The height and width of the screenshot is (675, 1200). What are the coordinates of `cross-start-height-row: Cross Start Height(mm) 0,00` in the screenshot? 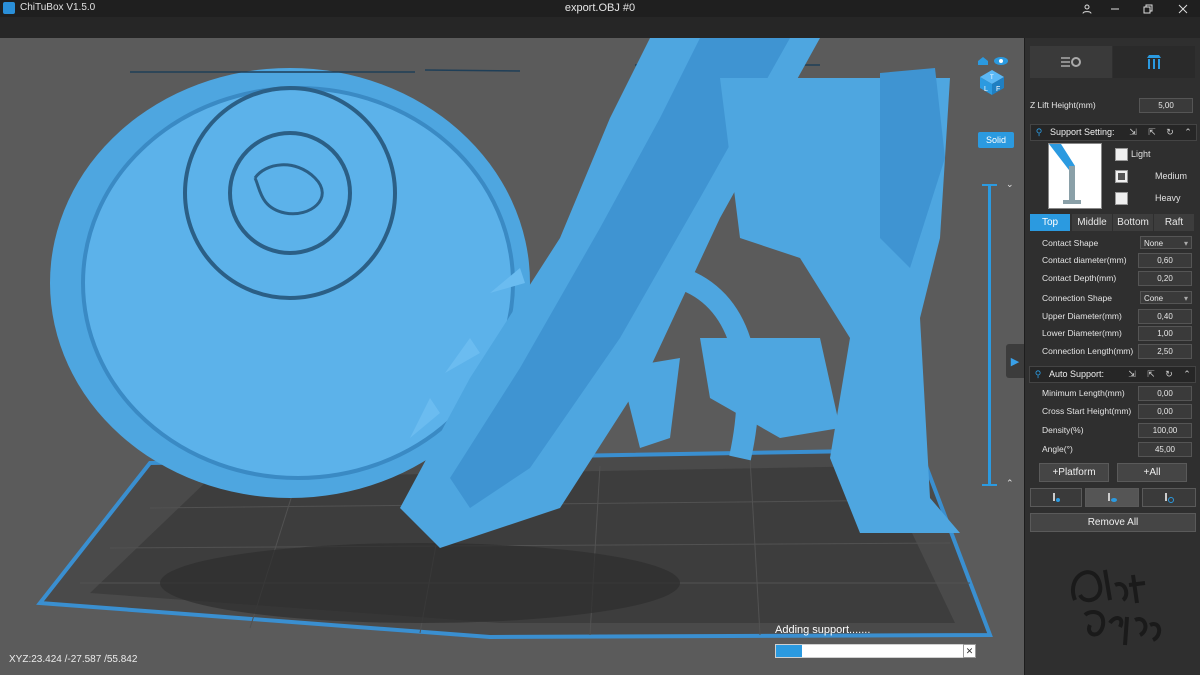 It's located at (1118, 411).